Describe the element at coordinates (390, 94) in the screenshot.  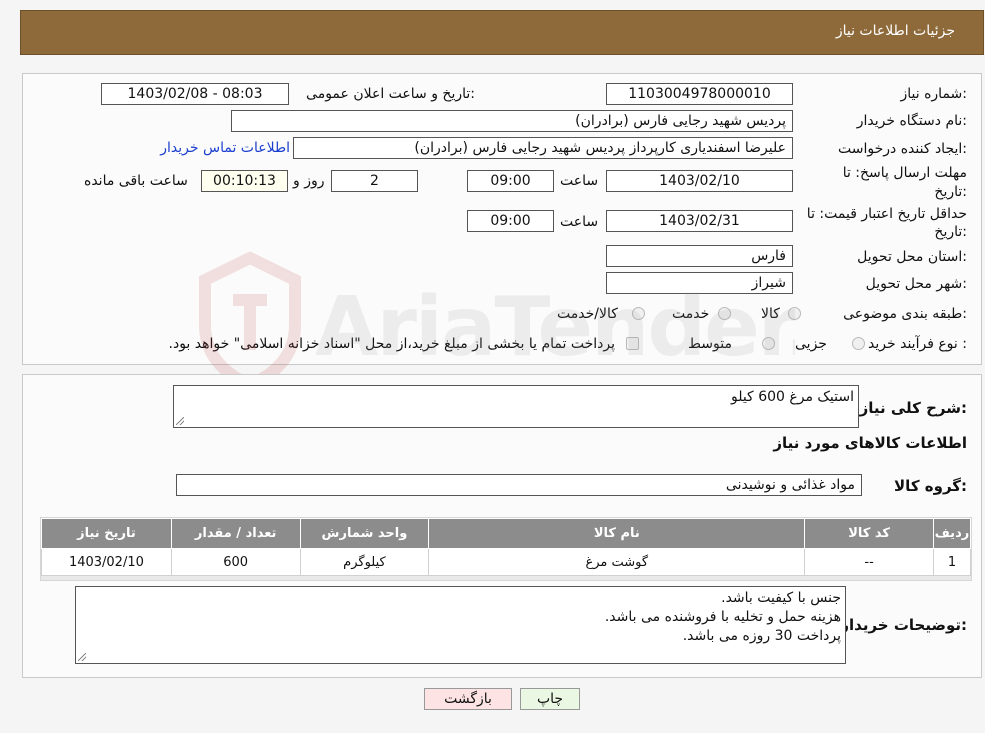
I see `announce-label: تاریخ و ساعت اعلان عمومی:` at that location.